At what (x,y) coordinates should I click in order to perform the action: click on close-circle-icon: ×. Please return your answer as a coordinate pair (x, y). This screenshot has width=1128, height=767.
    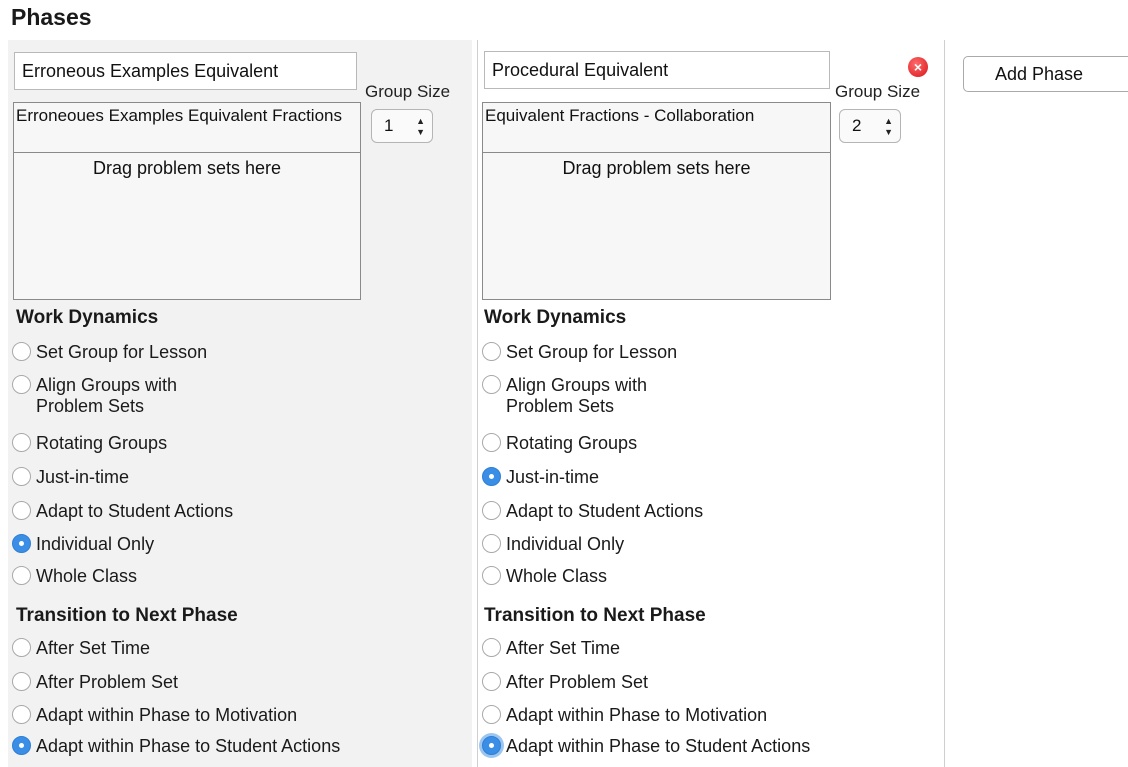
    Looking at the image, I should click on (918, 67).